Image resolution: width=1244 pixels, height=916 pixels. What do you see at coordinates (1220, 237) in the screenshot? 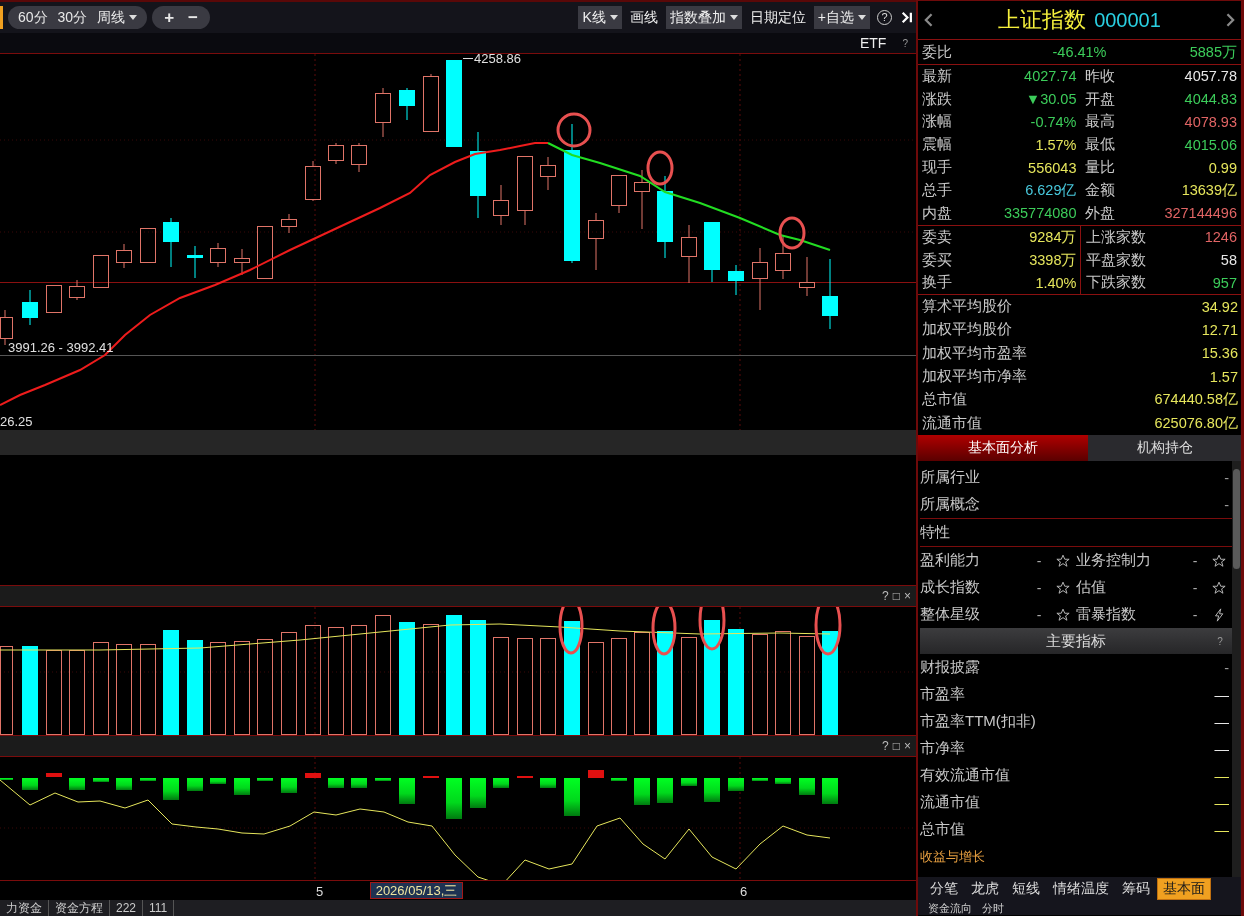
I see `field-value: 1246` at bounding box center [1220, 237].